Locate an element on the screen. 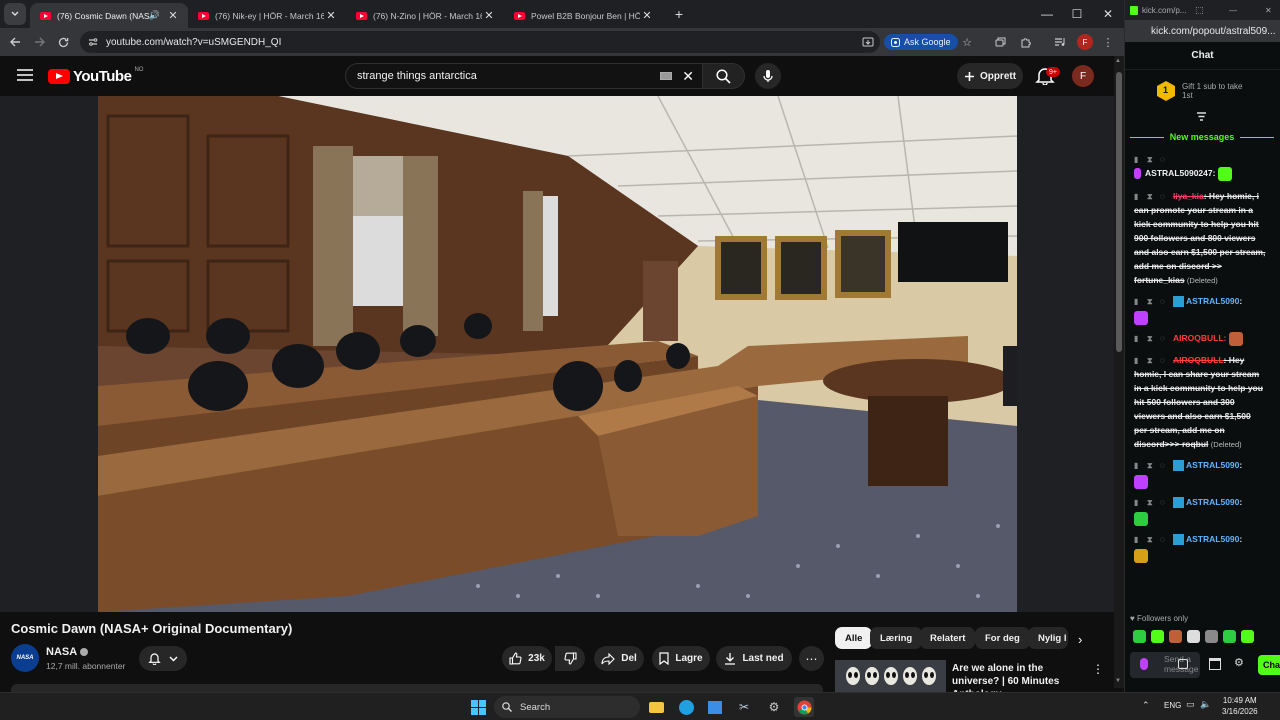 This screenshot has width=1280, height=720. input-language: ENG is located at coordinates (1172, 705).